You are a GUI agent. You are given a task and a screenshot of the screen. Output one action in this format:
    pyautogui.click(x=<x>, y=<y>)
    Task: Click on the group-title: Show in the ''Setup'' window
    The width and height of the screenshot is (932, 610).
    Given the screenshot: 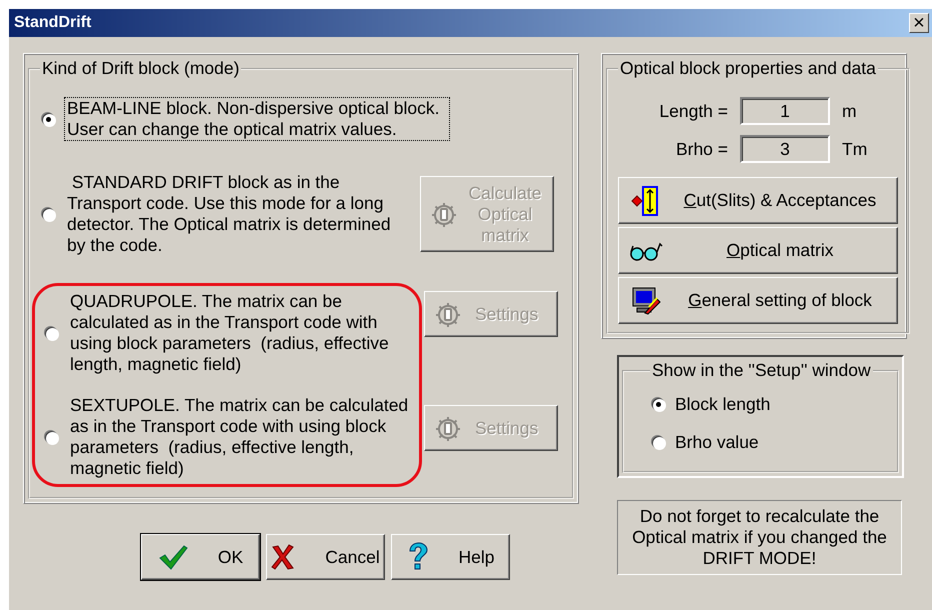 What is the action you would take?
    pyautogui.click(x=761, y=370)
    